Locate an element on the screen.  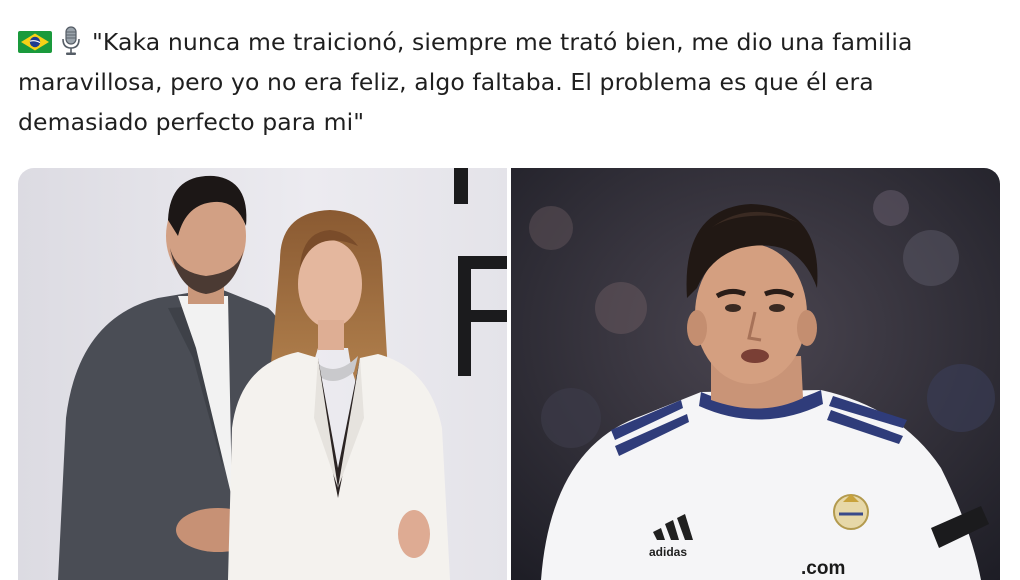
microphone-icon is located at coordinates (71, 40).